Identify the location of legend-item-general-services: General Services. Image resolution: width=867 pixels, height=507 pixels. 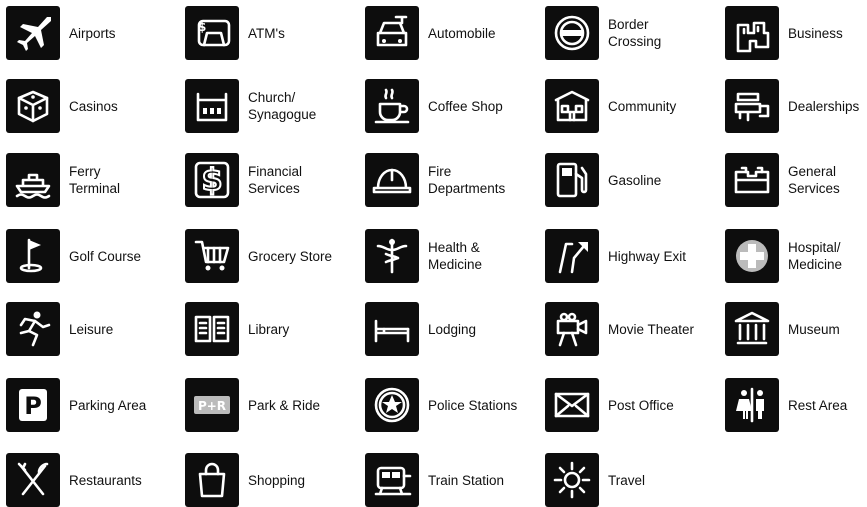
(782, 180).